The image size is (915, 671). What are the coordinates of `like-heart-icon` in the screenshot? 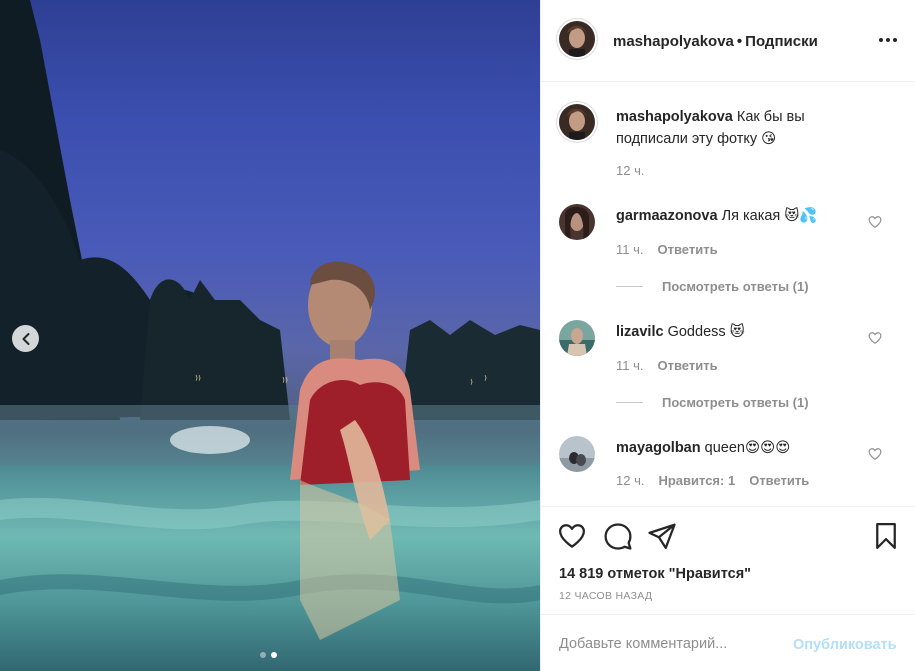 It's located at (572, 536).